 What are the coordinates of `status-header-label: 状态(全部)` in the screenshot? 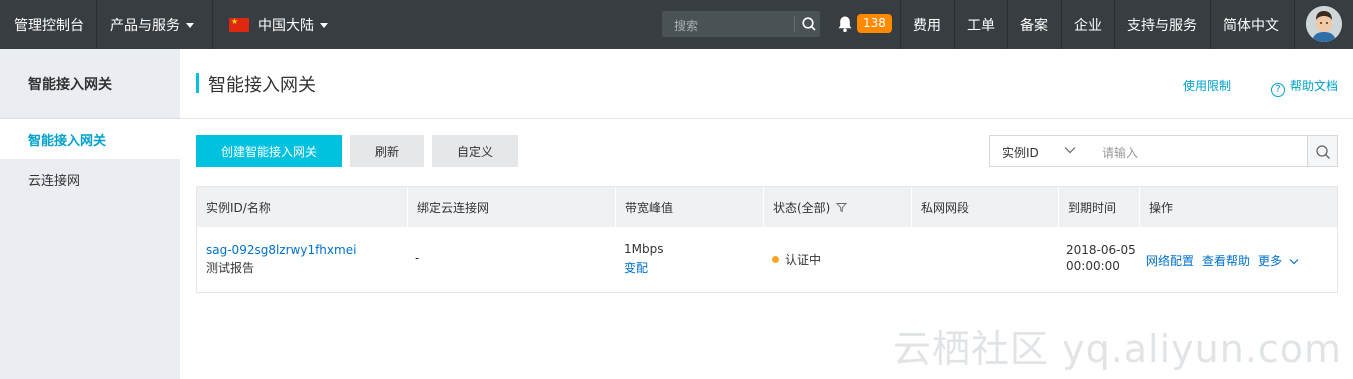 It's located at (802, 207).